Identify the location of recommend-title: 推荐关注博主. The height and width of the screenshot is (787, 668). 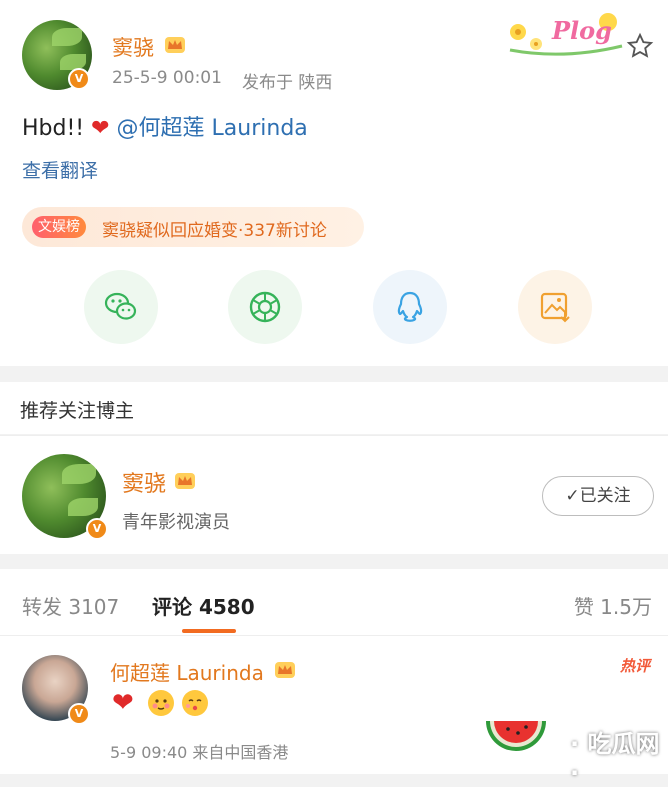
(77, 411).